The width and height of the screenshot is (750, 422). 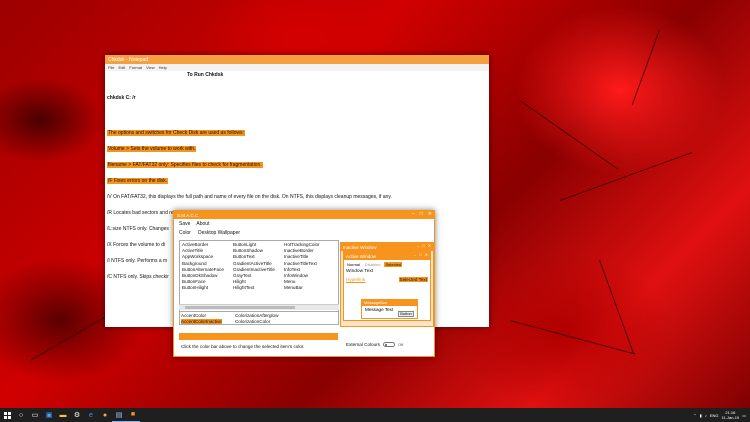 What do you see at coordinates (297, 67) in the screenshot?
I see `notepad-menu-bar: File Edit Format View Help` at bounding box center [297, 67].